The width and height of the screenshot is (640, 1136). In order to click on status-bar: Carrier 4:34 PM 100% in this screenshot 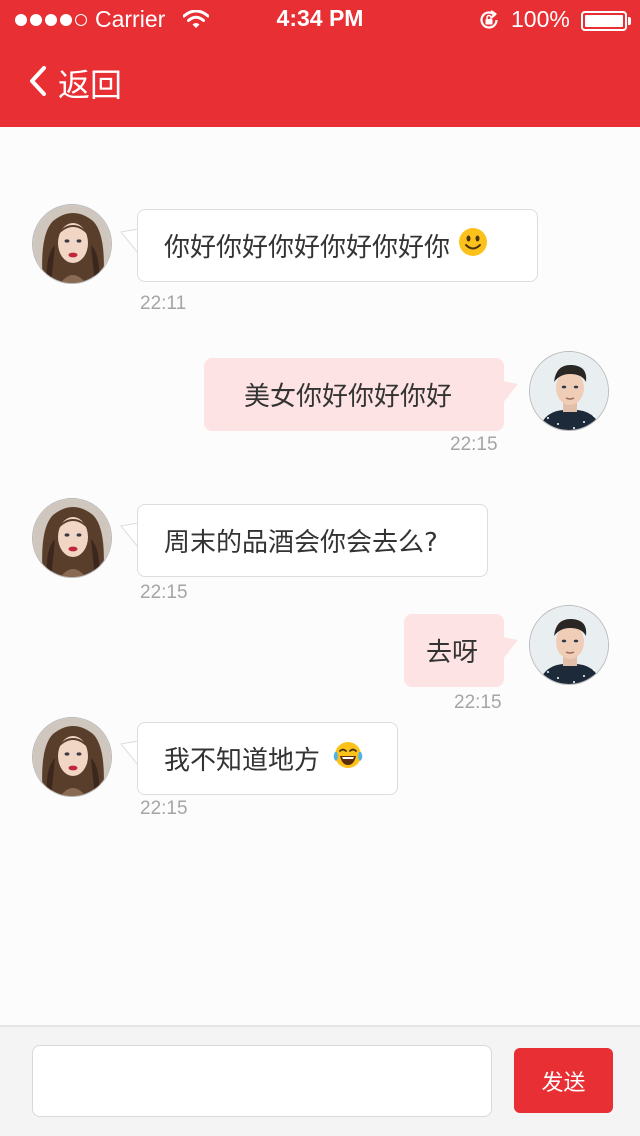, I will do `click(320, 20)`.